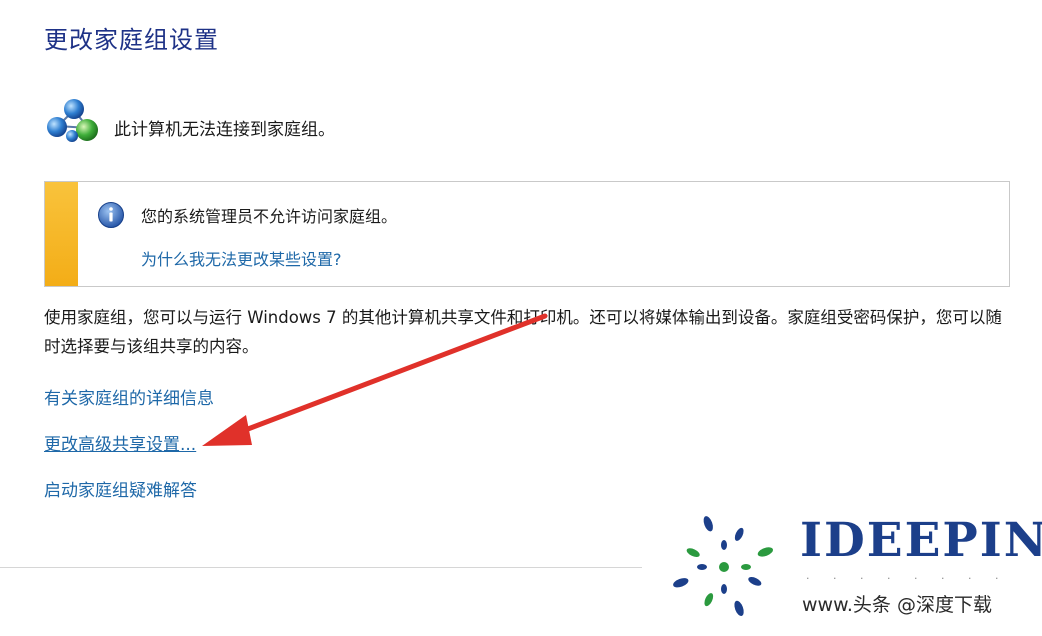 This screenshot has width=1042, height=636. Describe the element at coordinates (61, 234) in the screenshot. I see `warning-stripe` at that location.